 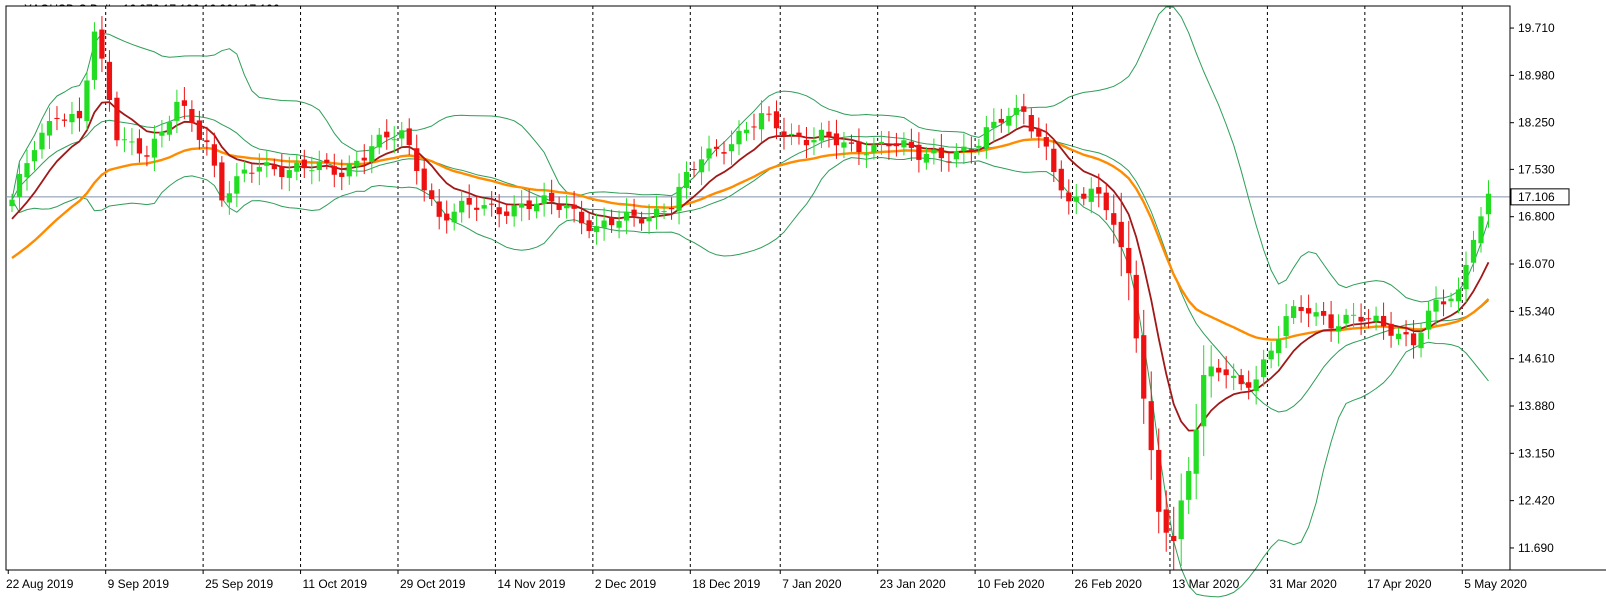 What do you see at coordinates (1536, 75) in the screenshot?
I see `price-tick-label: 18.980` at bounding box center [1536, 75].